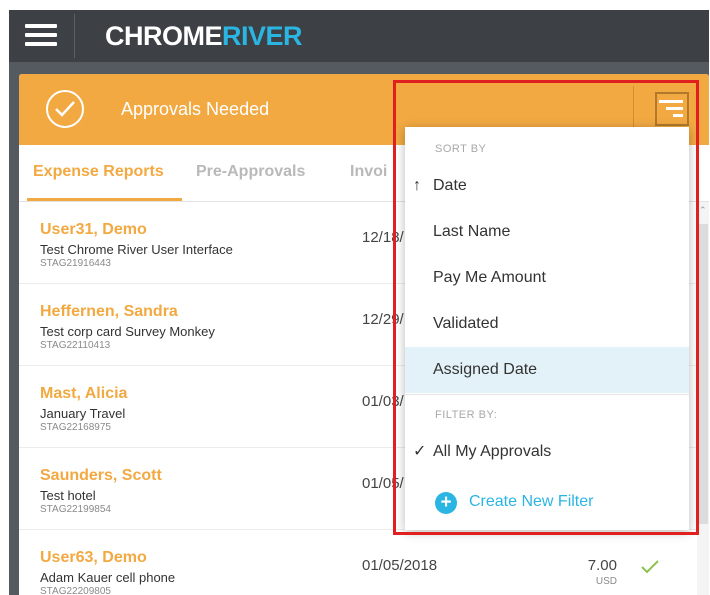 The width and height of the screenshot is (710, 595). What do you see at coordinates (489, 277) in the screenshot?
I see `sort-option-label: Pay Me Amount` at bounding box center [489, 277].